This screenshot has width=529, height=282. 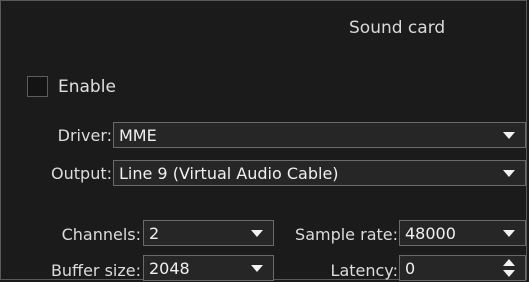 I want to click on driver-value: MME, so click(x=138, y=135).